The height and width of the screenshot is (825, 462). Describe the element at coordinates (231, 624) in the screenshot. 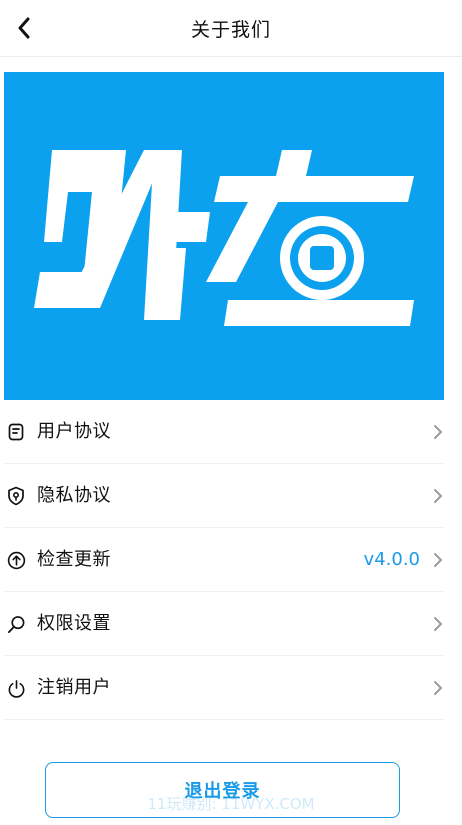

I see `menu-item-permission-settings: 权限设置` at that location.